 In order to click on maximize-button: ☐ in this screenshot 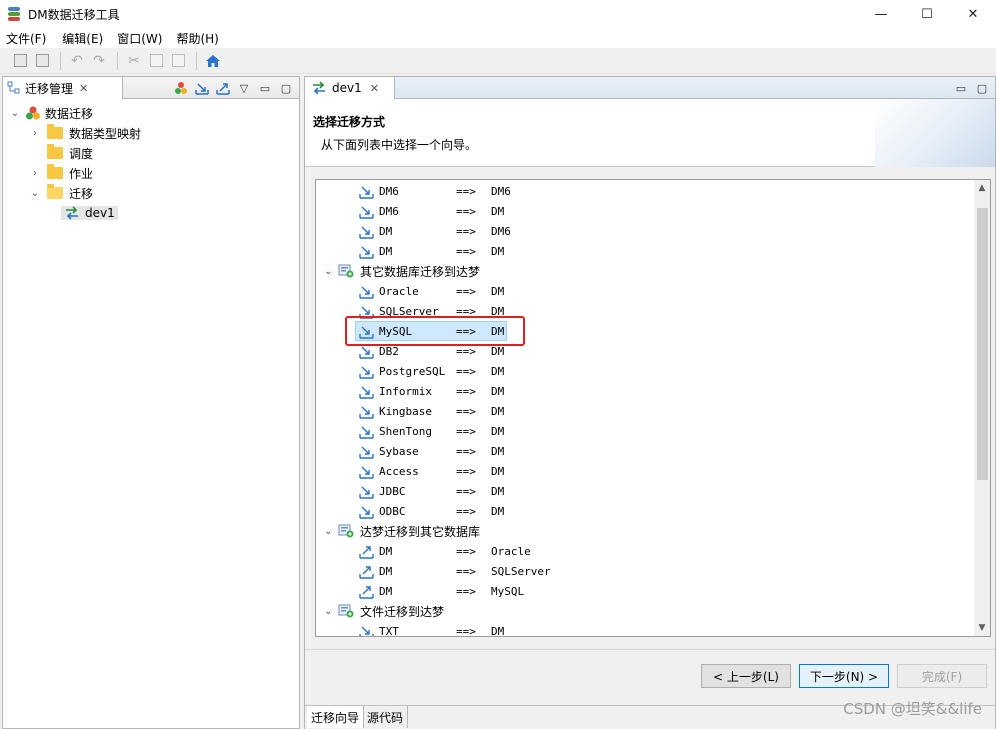, I will do `click(927, 14)`.